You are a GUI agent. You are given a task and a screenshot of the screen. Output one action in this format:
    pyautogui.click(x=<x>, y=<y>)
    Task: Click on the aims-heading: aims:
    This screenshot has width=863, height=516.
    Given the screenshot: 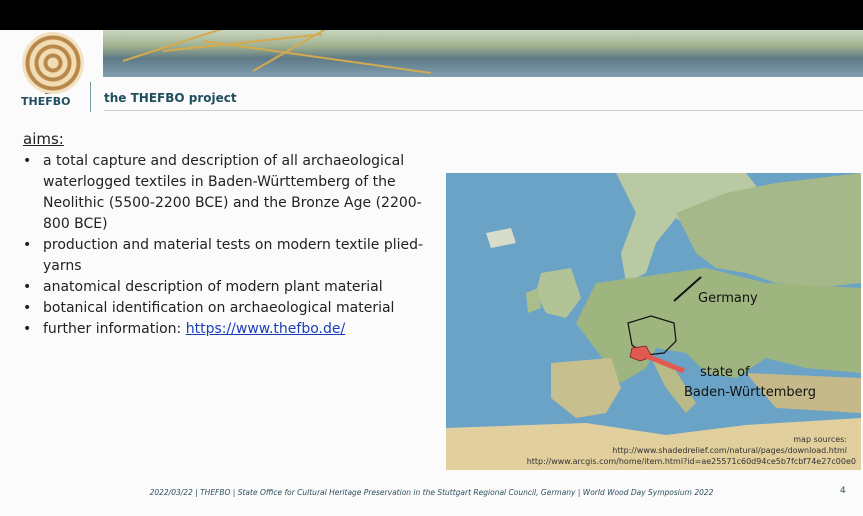 What is the action you would take?
    pyautogui.click(x=43, y=139)
    